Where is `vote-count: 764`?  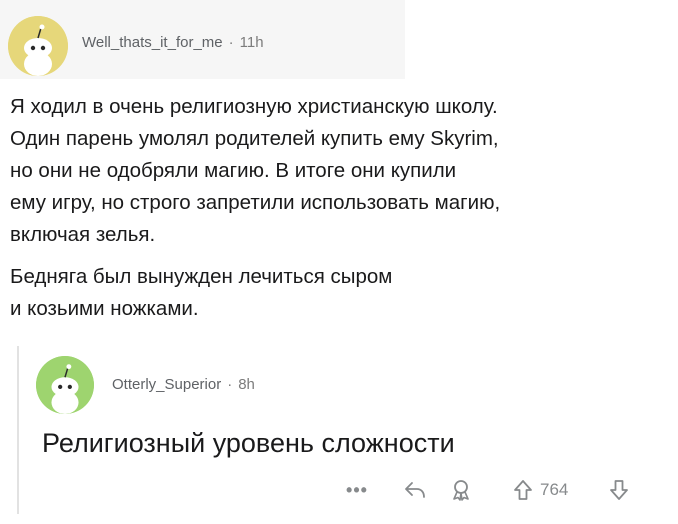
vote-count: 764 is located at coordinates (554, 489).